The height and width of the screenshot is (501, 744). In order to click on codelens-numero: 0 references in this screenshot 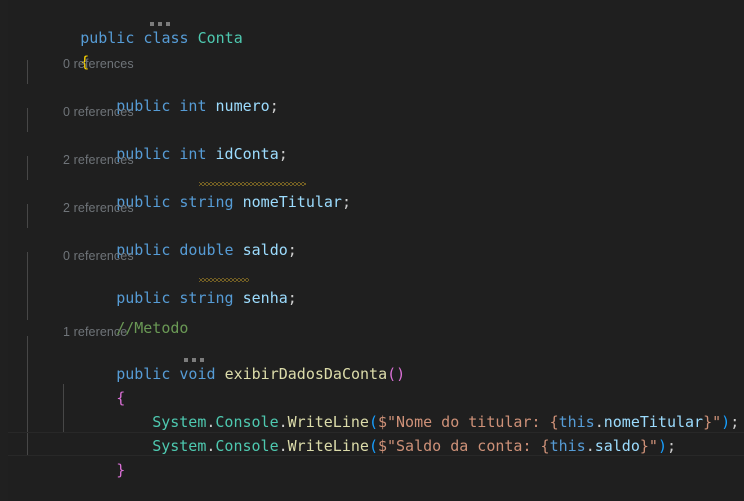, I will do `click(98, 62)`.